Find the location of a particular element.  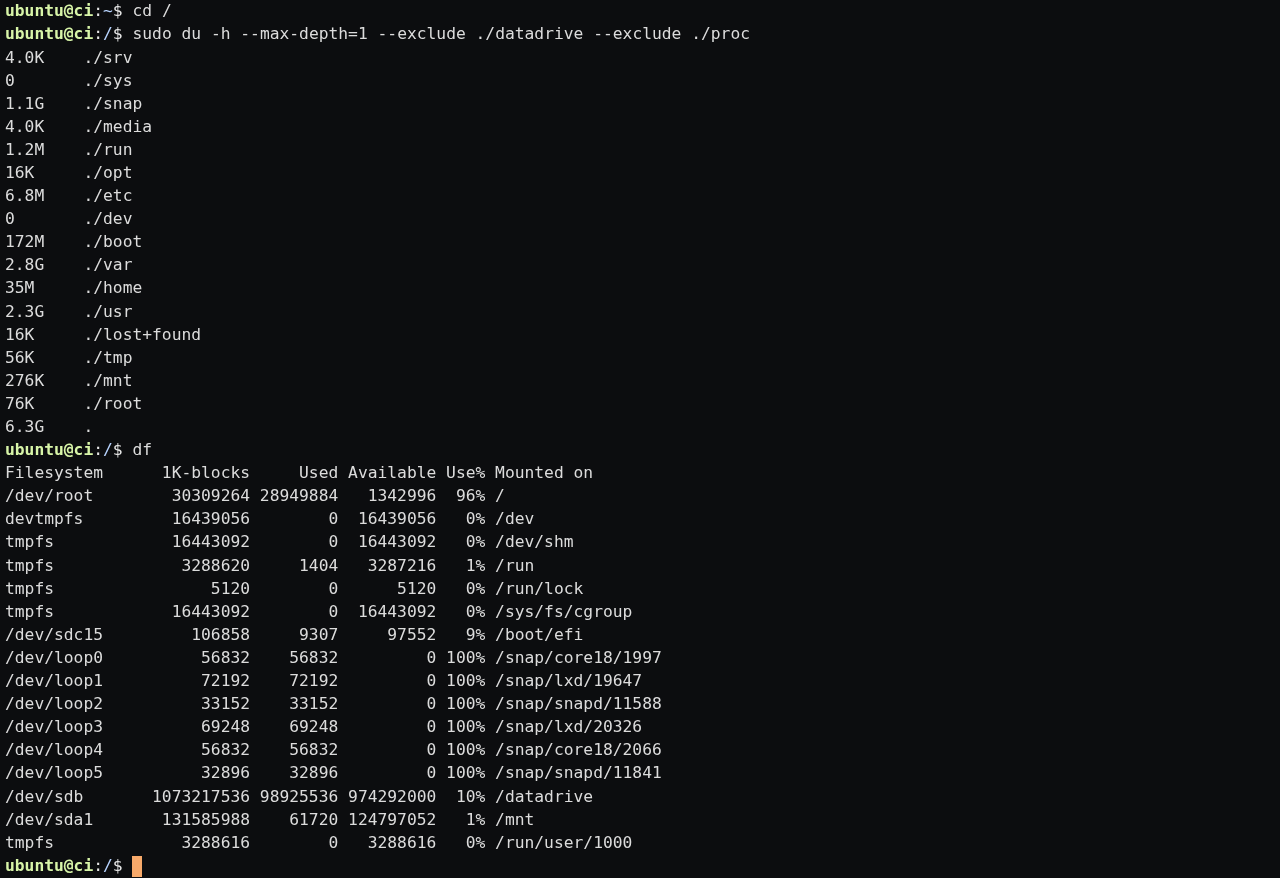

output-line: 6.8M ./etc is located at coordinates (69, 196).